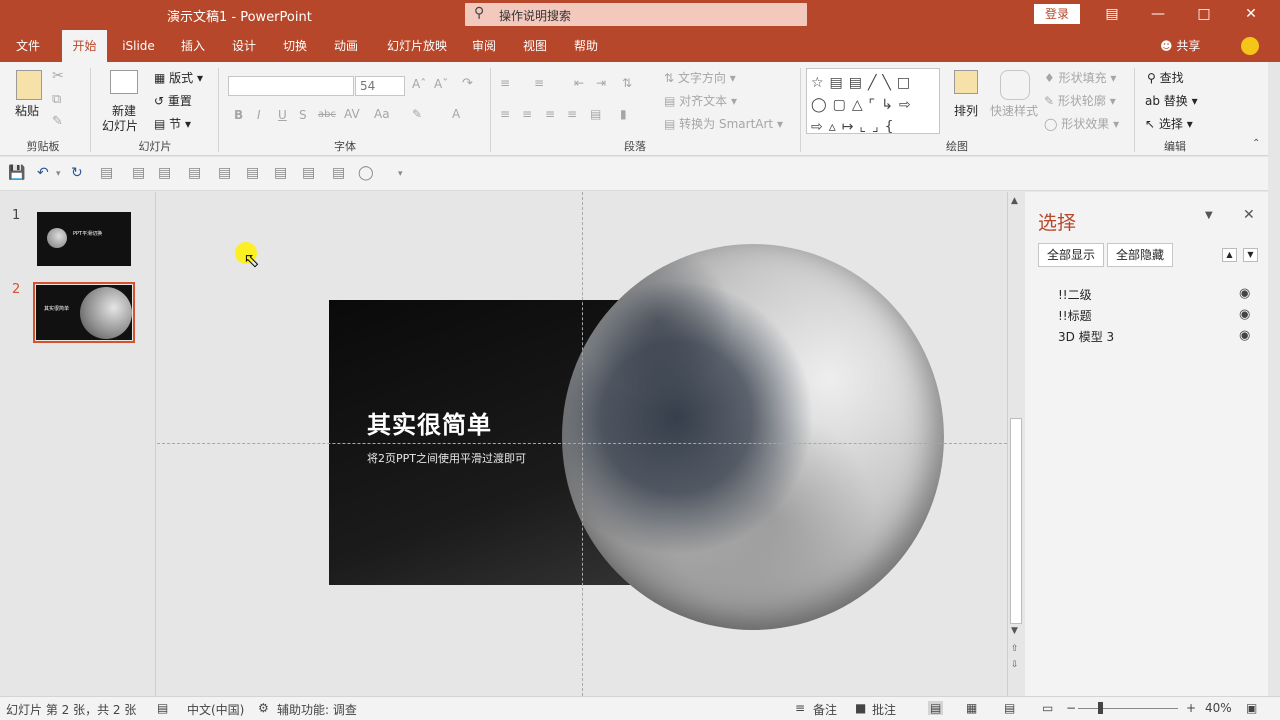  I want to click on send-backward-icon: ▼, so click(1250, 255).